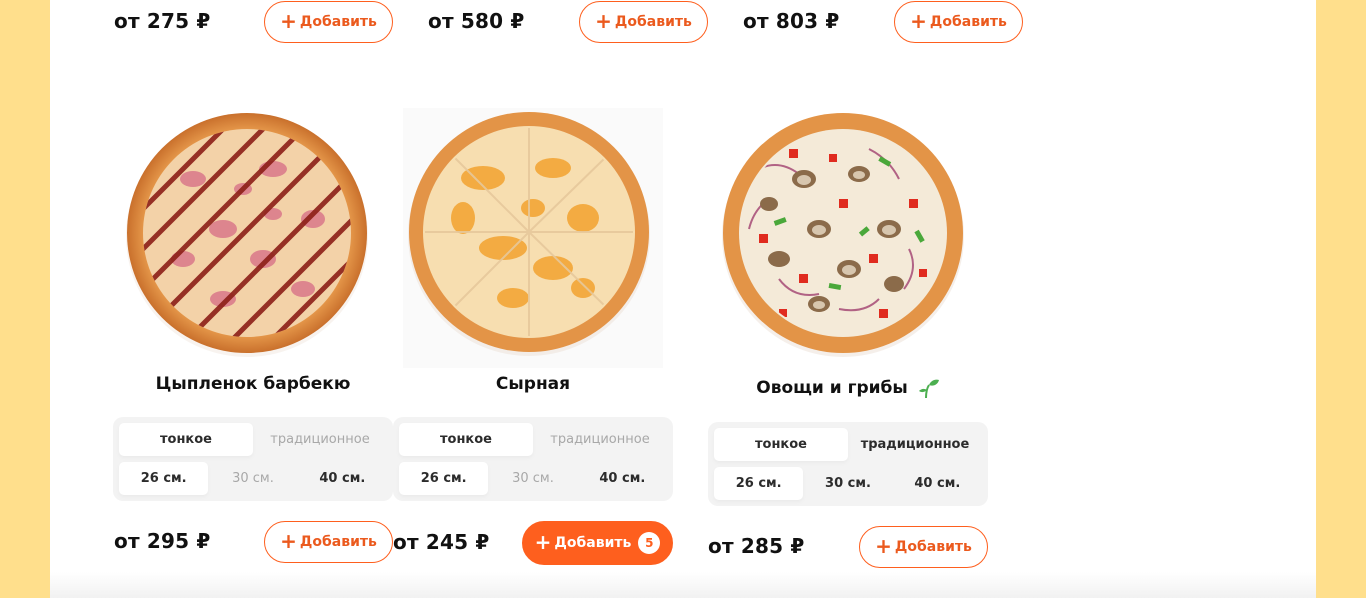 Image resolution: width=1366 pixels, height=598 pixels. What do you see at coordinates (649, 543) in the screenshot?
I see `cart-count-badge: 5` at bounding box center [649, 543].